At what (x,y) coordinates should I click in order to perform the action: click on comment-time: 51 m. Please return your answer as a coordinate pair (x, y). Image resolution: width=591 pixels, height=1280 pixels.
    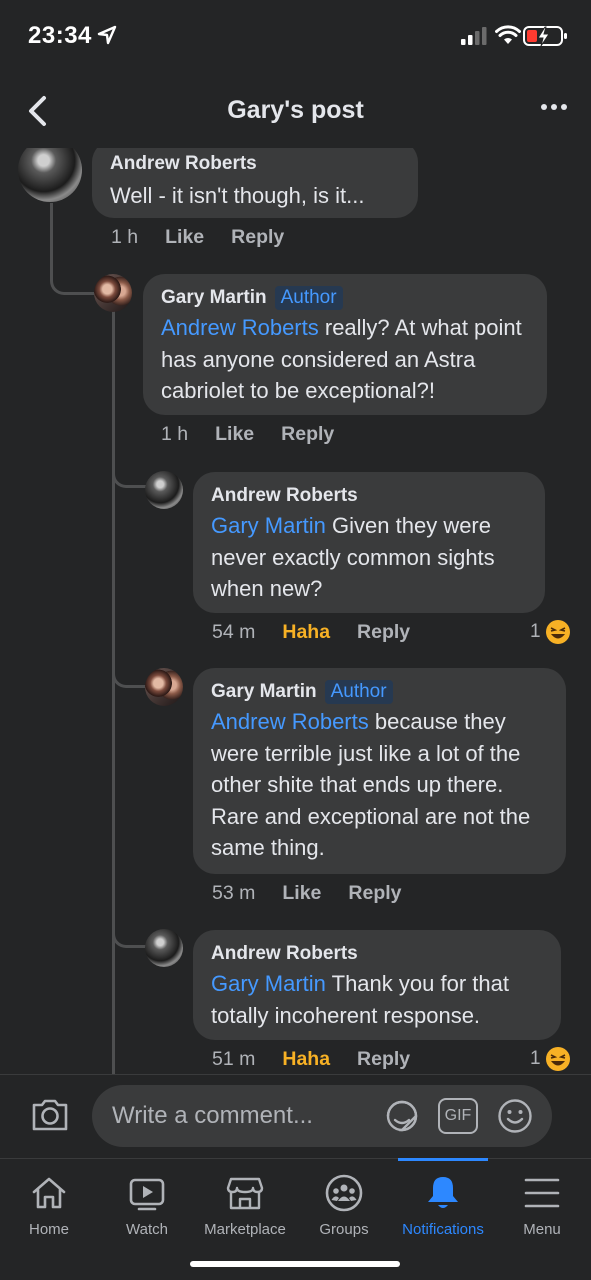
    Looking at the image, I should click on (234, 1059).